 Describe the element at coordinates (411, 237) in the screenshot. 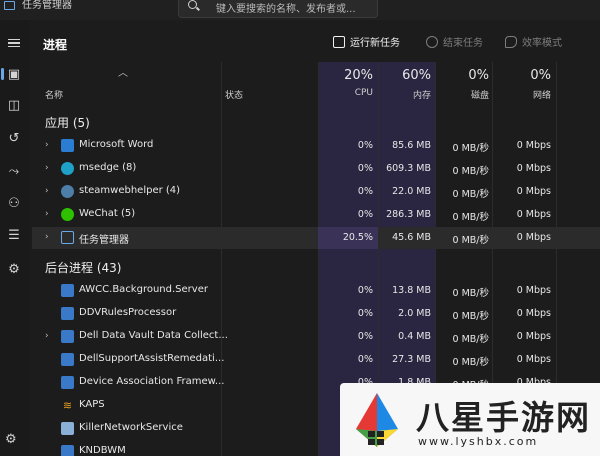

I see `memory-value: 45.6 MB` at that location.